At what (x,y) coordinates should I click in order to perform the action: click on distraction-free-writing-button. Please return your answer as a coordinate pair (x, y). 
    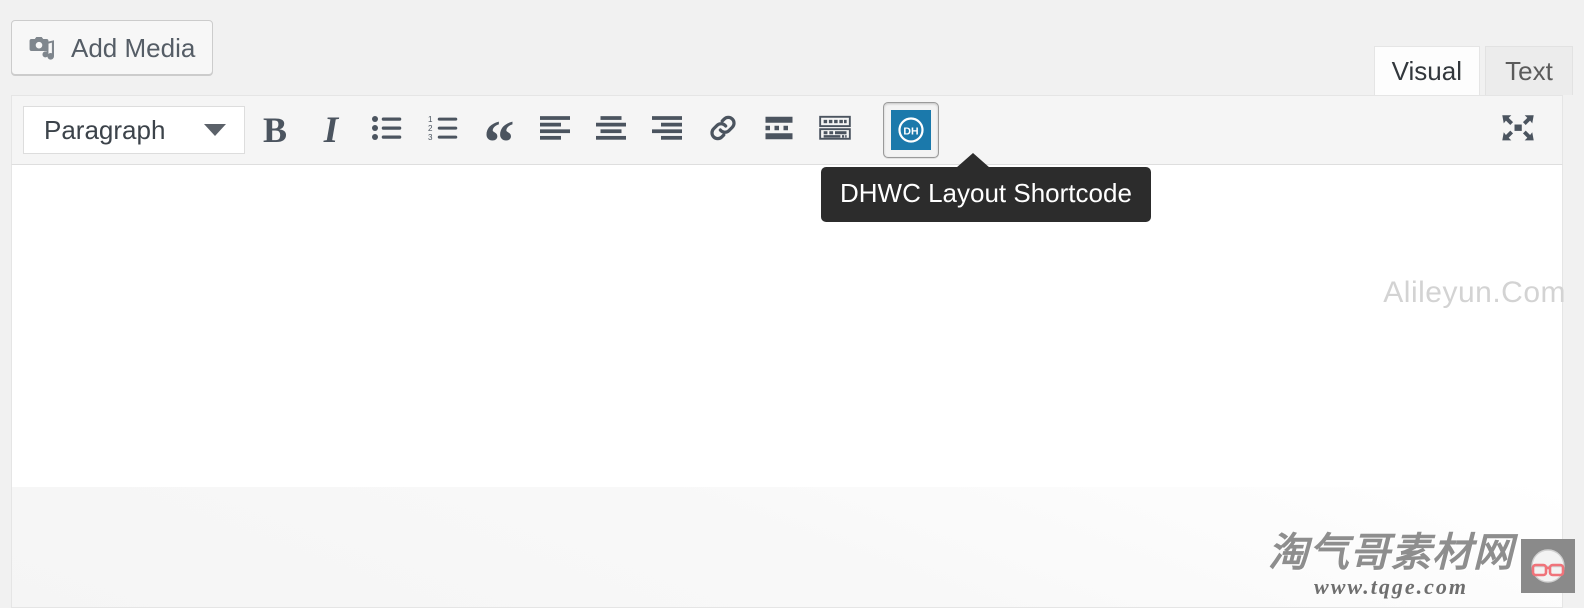
    Looking at the image, I should click on (1518, 130).